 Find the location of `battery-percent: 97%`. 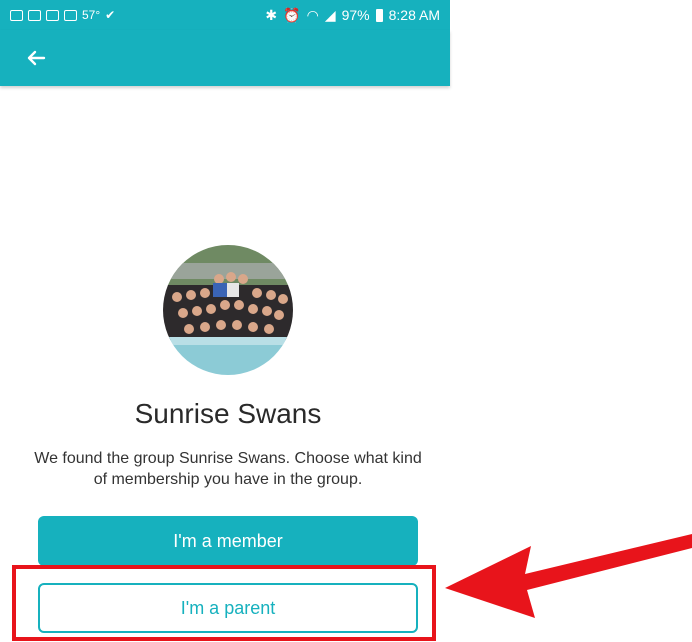

battery-percent: 97% is located at coordinates (355, 15).